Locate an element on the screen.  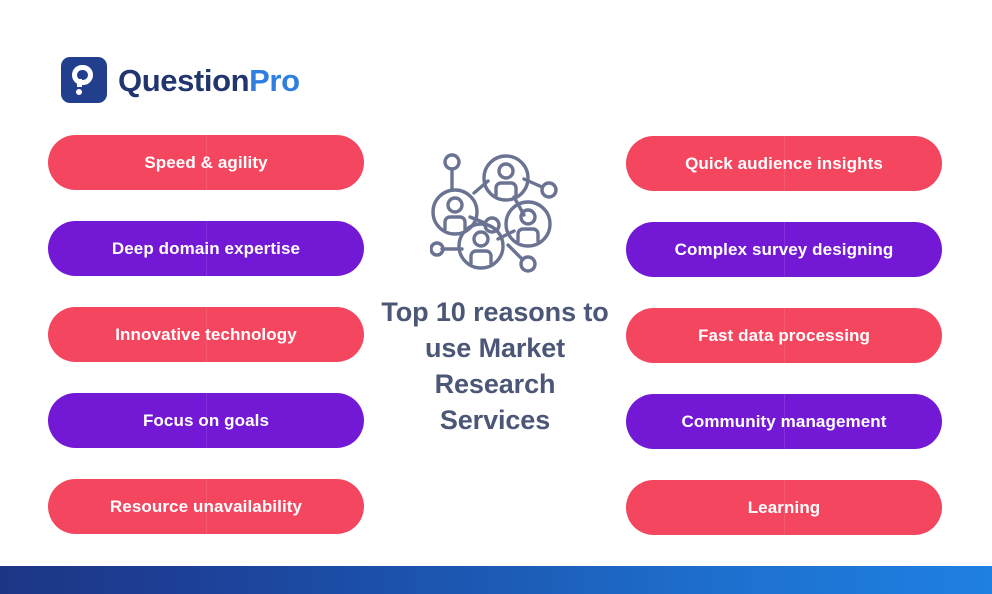
pill-label: Community management is located at coordinates (784, 421).